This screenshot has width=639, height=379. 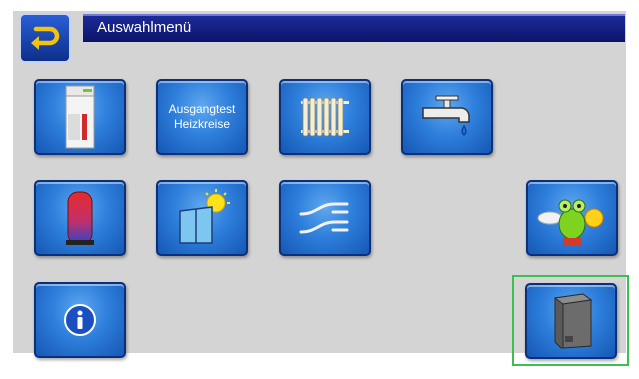 I want to click on output-test-label-line2: Heizkreise, so click(x=201, y=124).